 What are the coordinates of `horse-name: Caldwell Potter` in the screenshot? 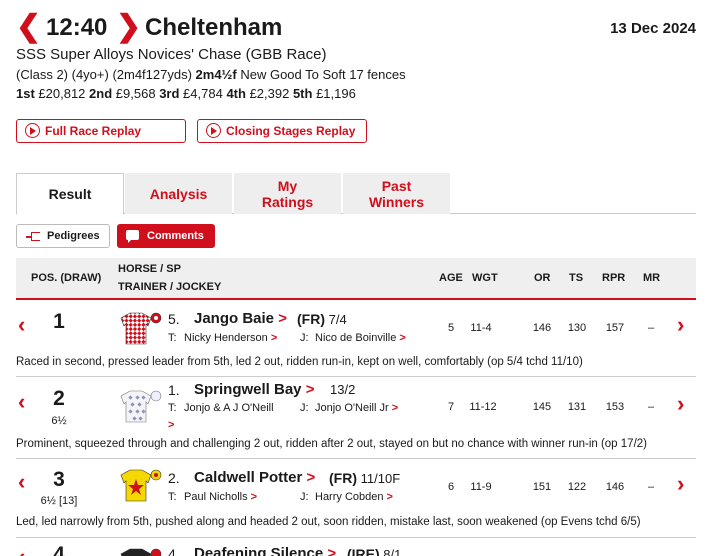 It's located at (248, 477).